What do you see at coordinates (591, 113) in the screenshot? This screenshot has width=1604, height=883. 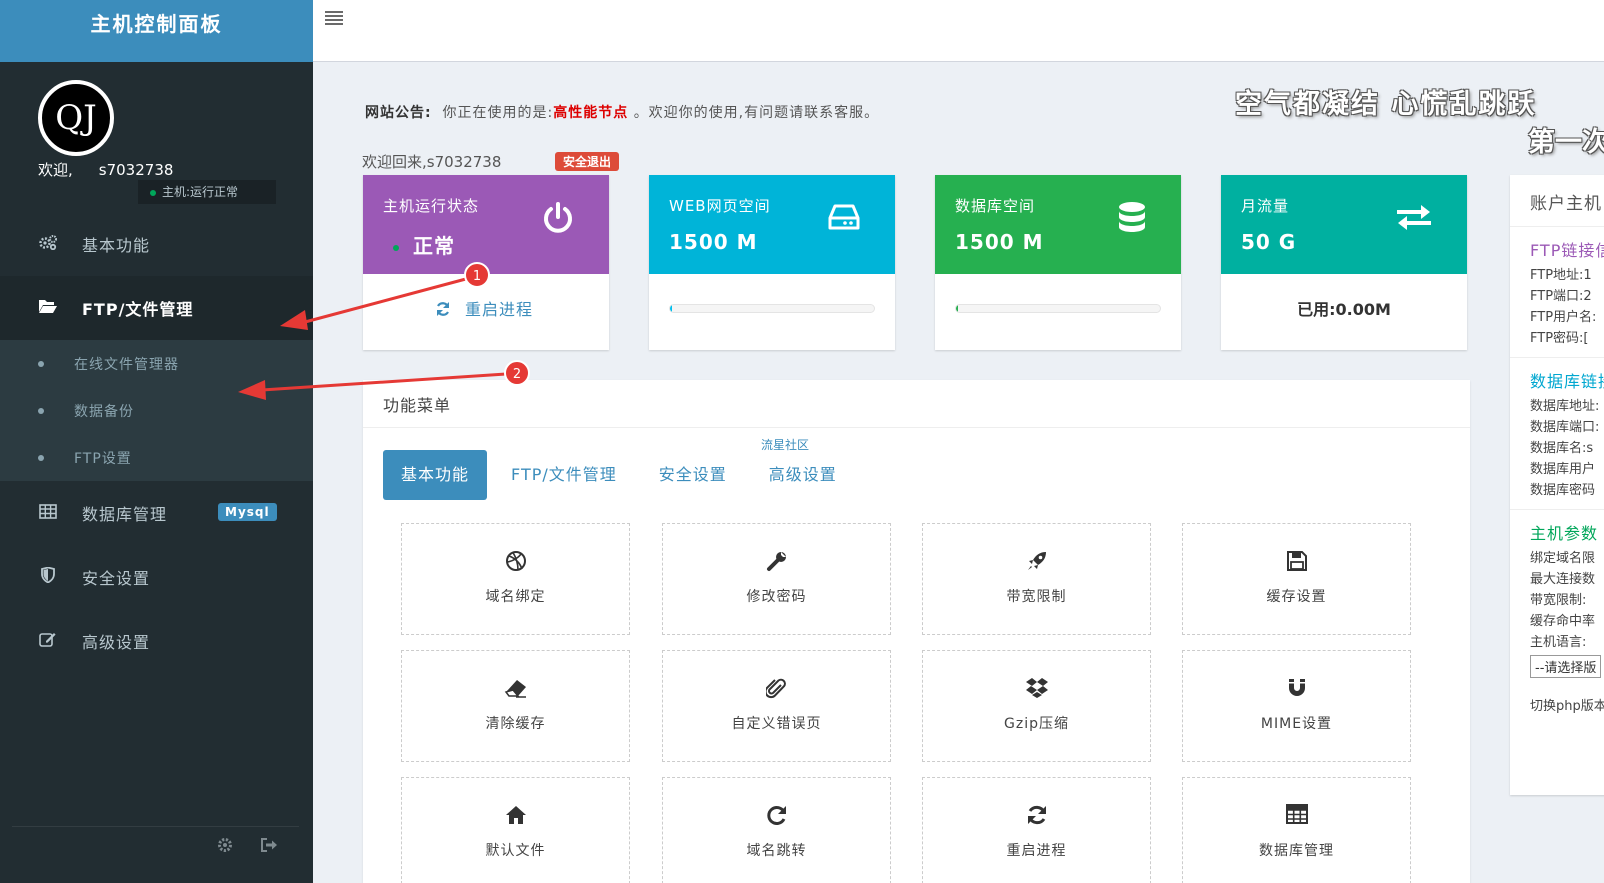 I see `notice-highlight: 高性能节点` at bounding box center [591, 113].